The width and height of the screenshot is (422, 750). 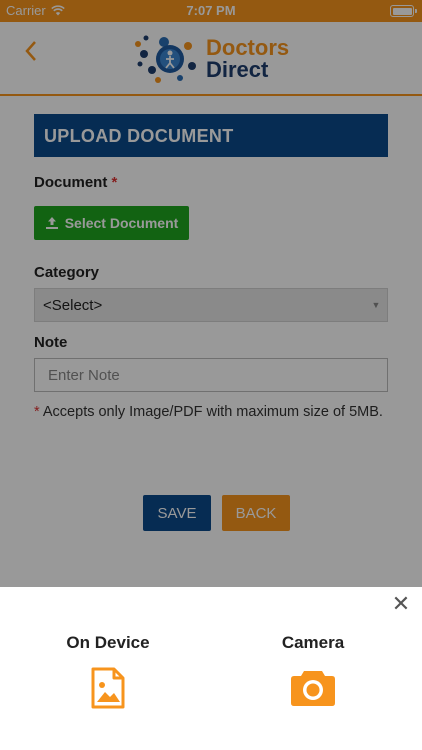 I want to click on camera-icon, so click(x=313, y=688).